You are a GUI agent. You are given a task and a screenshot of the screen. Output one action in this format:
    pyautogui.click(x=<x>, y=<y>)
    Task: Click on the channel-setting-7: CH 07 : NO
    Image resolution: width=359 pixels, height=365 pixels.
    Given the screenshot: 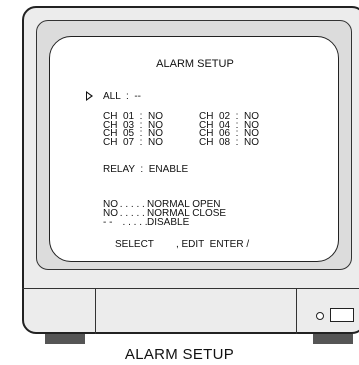 What is the action you would take?
    pyautogui.click(x=151, y=142)
    